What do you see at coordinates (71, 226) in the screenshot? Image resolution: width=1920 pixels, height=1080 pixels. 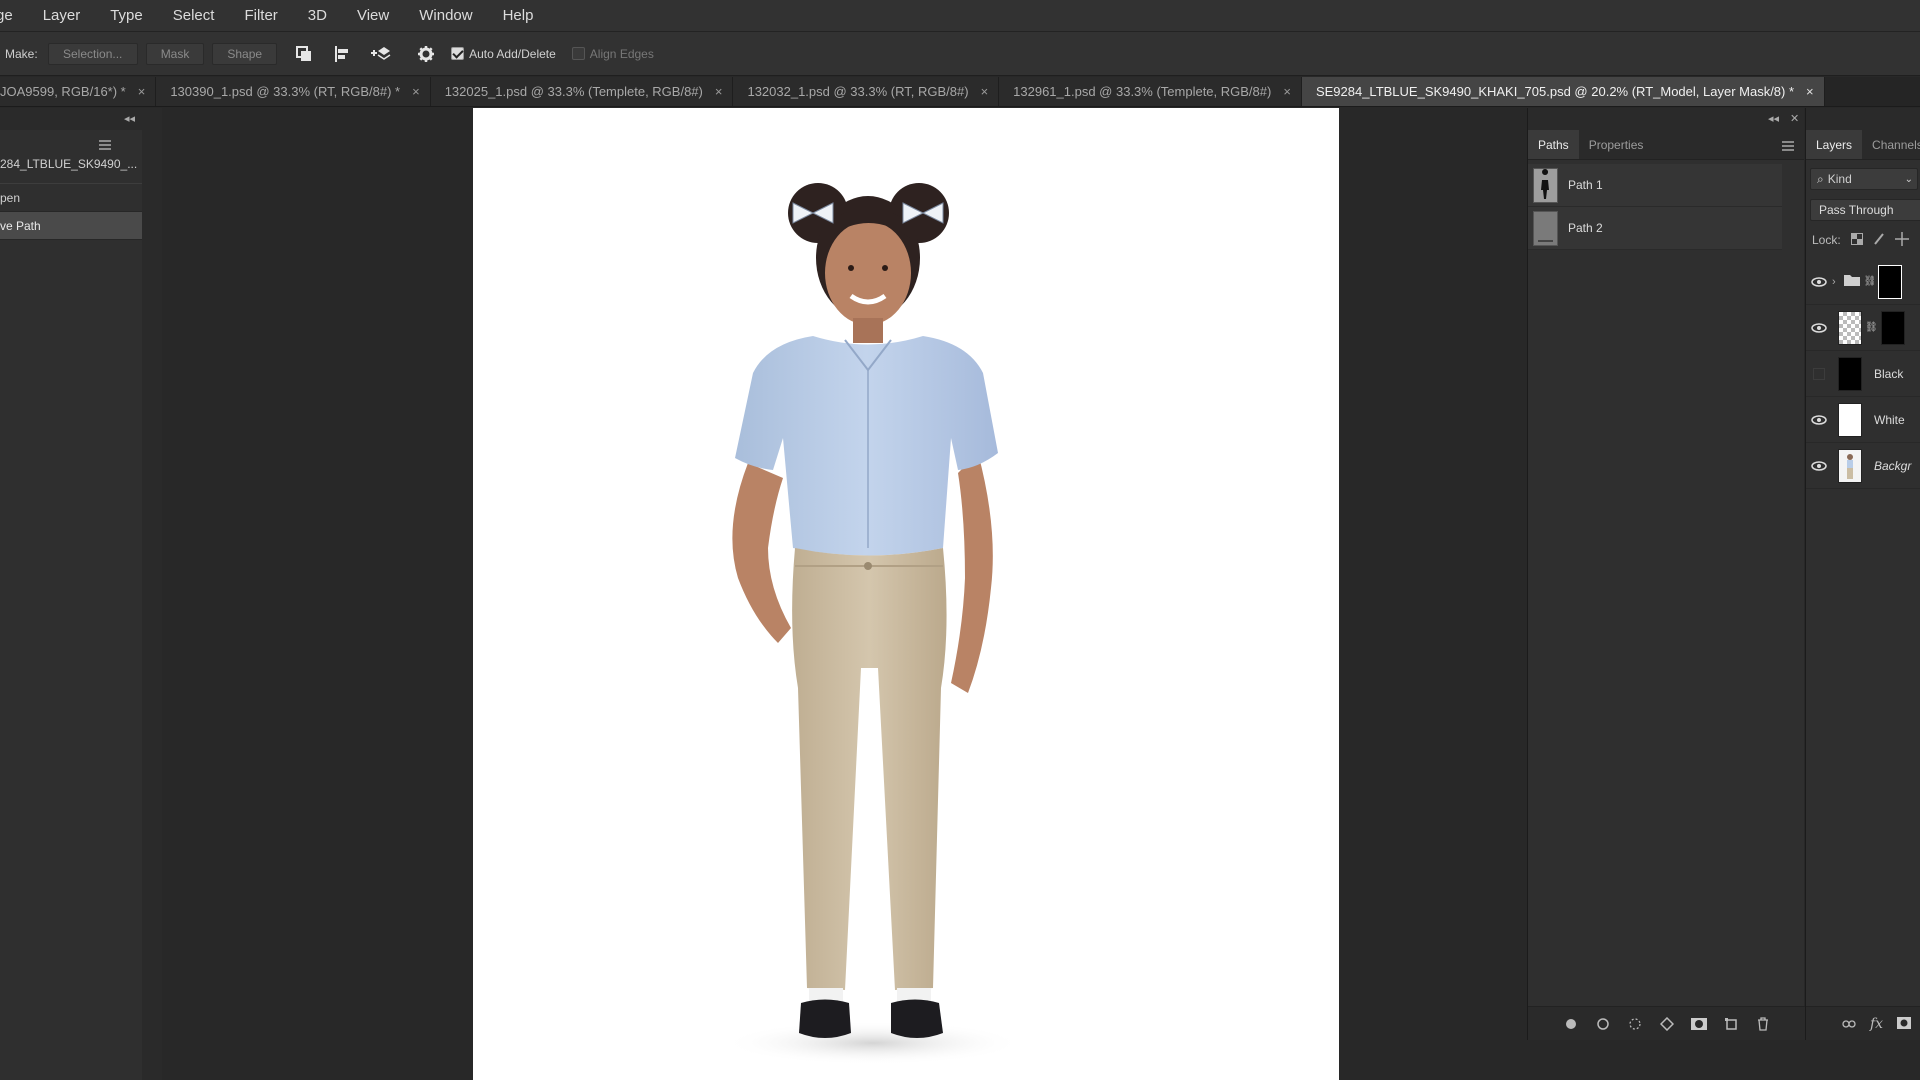 I see `history-item: ve Path` at bounding box center [71, 226].